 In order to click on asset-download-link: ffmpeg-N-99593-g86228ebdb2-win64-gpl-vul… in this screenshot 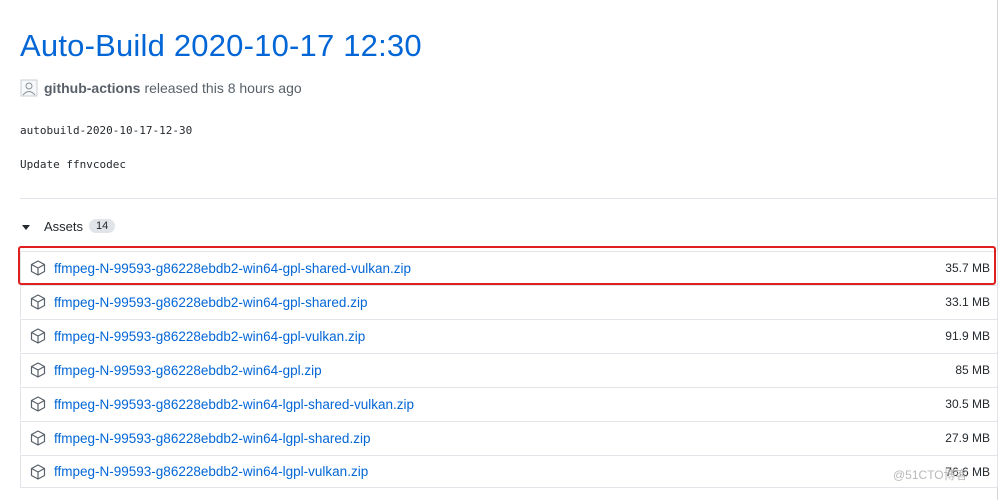, I will do `click(209, 336)`.